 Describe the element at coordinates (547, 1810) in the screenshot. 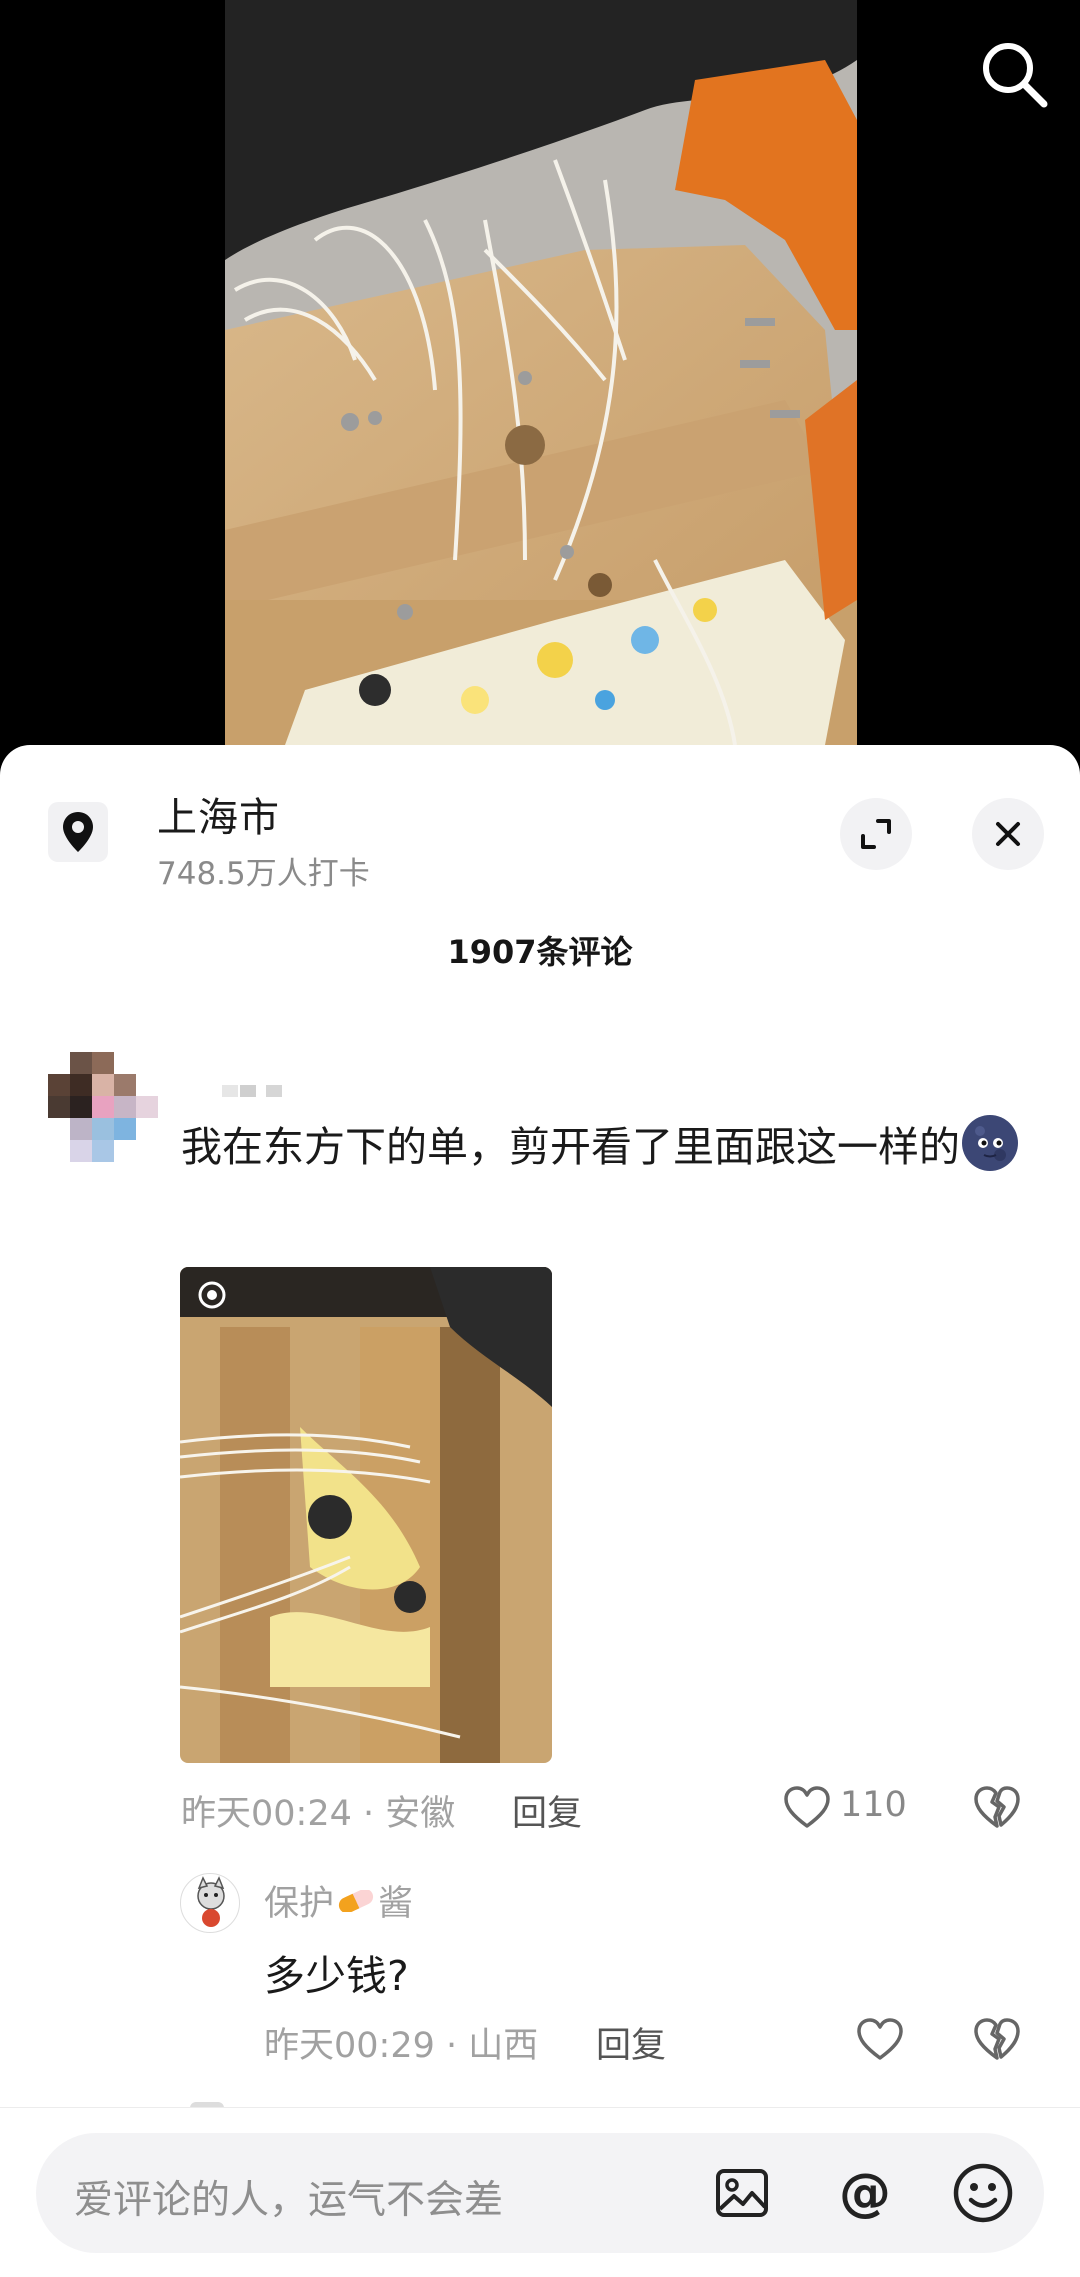

I see `reply-button: 回复` at that location.